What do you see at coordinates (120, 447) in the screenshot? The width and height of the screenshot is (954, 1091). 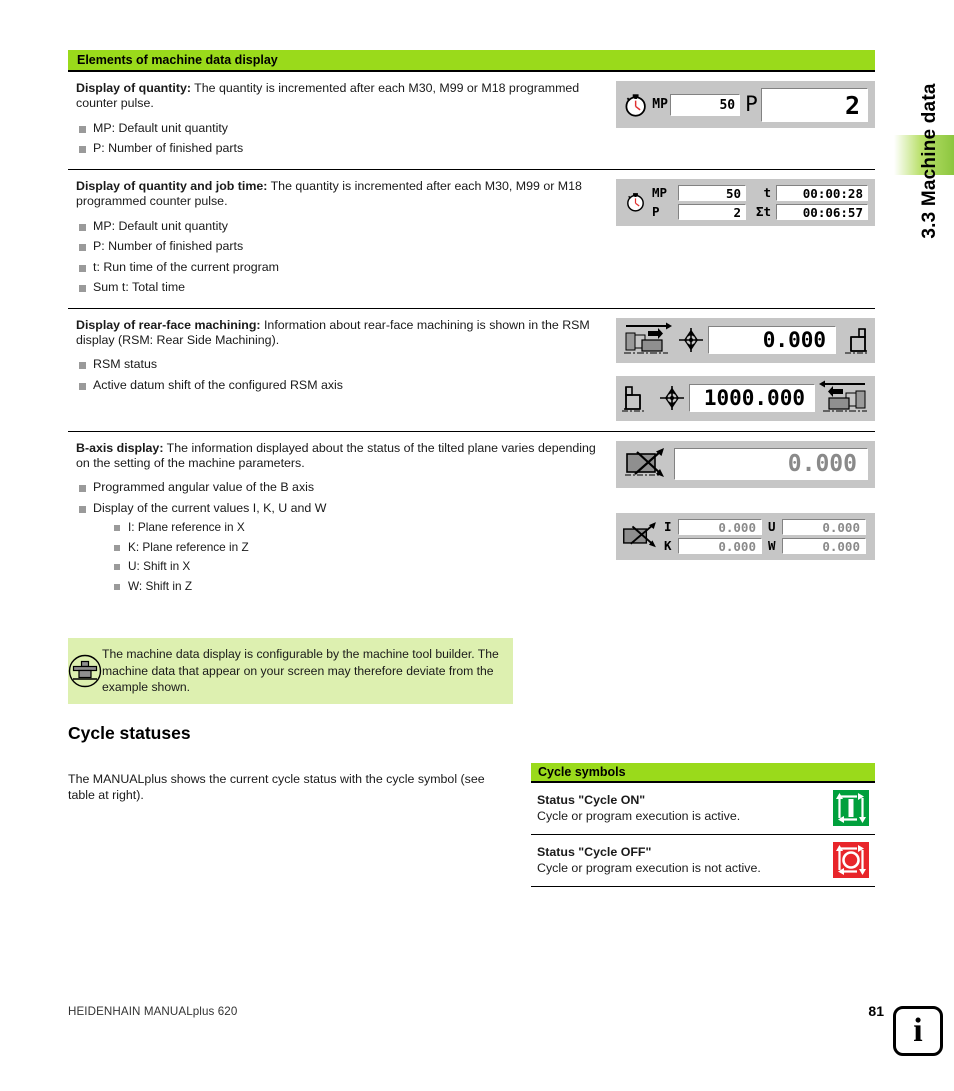 I see `row-lead-bold: B-axis display:` at bounding box center [120, 447].